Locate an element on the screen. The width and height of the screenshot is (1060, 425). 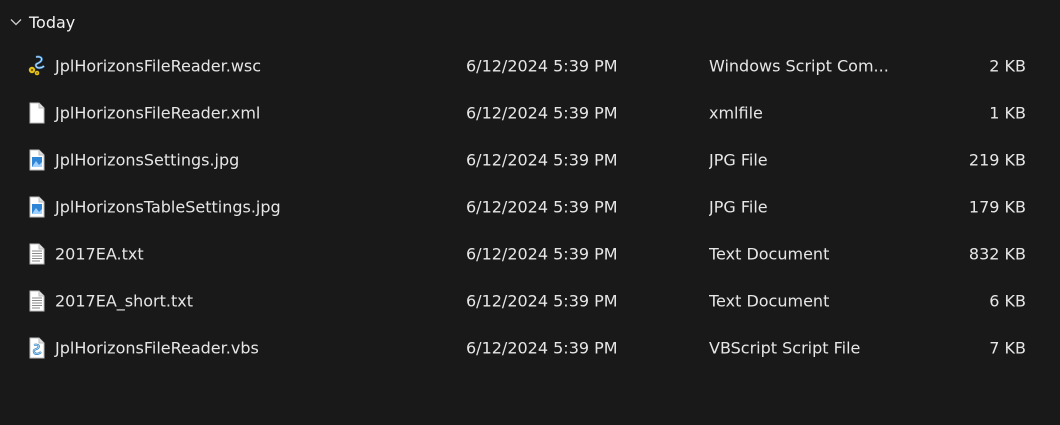
file-size: 179 KB is located at coordinates (997, 206).